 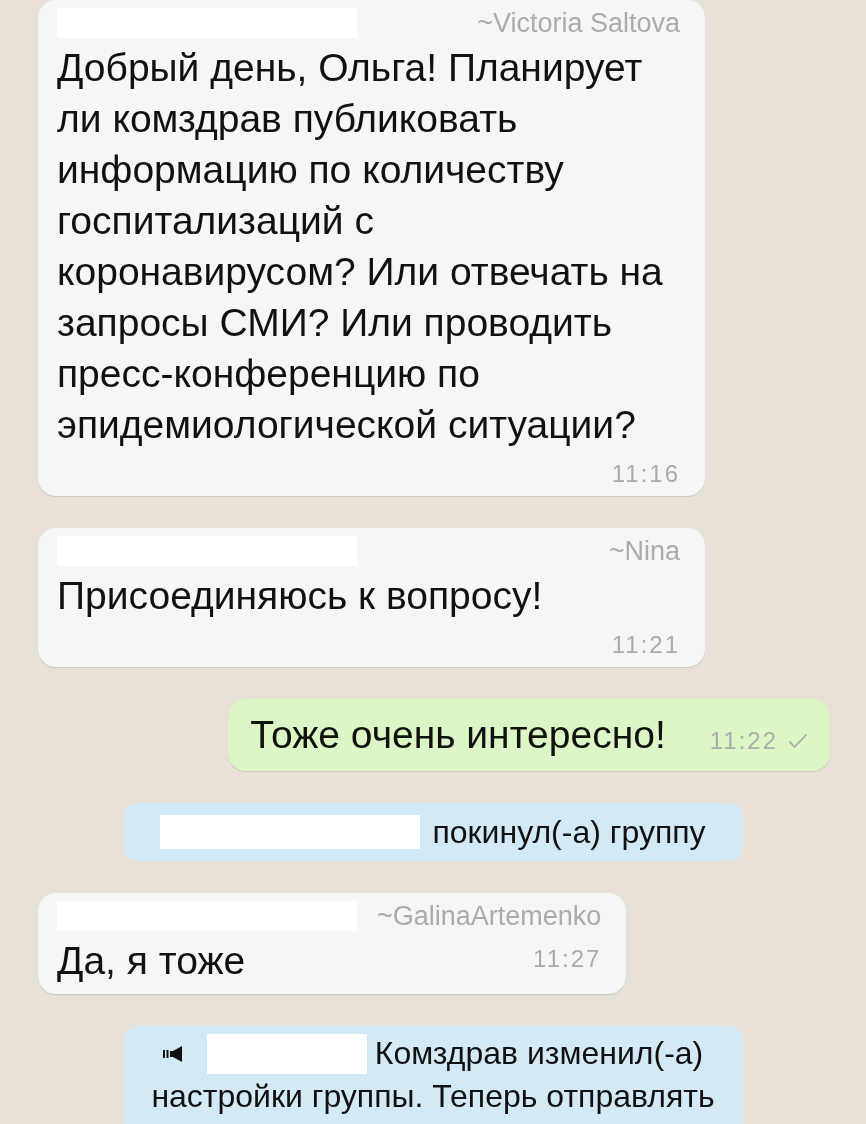 What do you see at coordinates (539, 1053) in the screenshot?
I see `notice-text: Комздрав изменил(-а)` at bounding box center [539, 1053].